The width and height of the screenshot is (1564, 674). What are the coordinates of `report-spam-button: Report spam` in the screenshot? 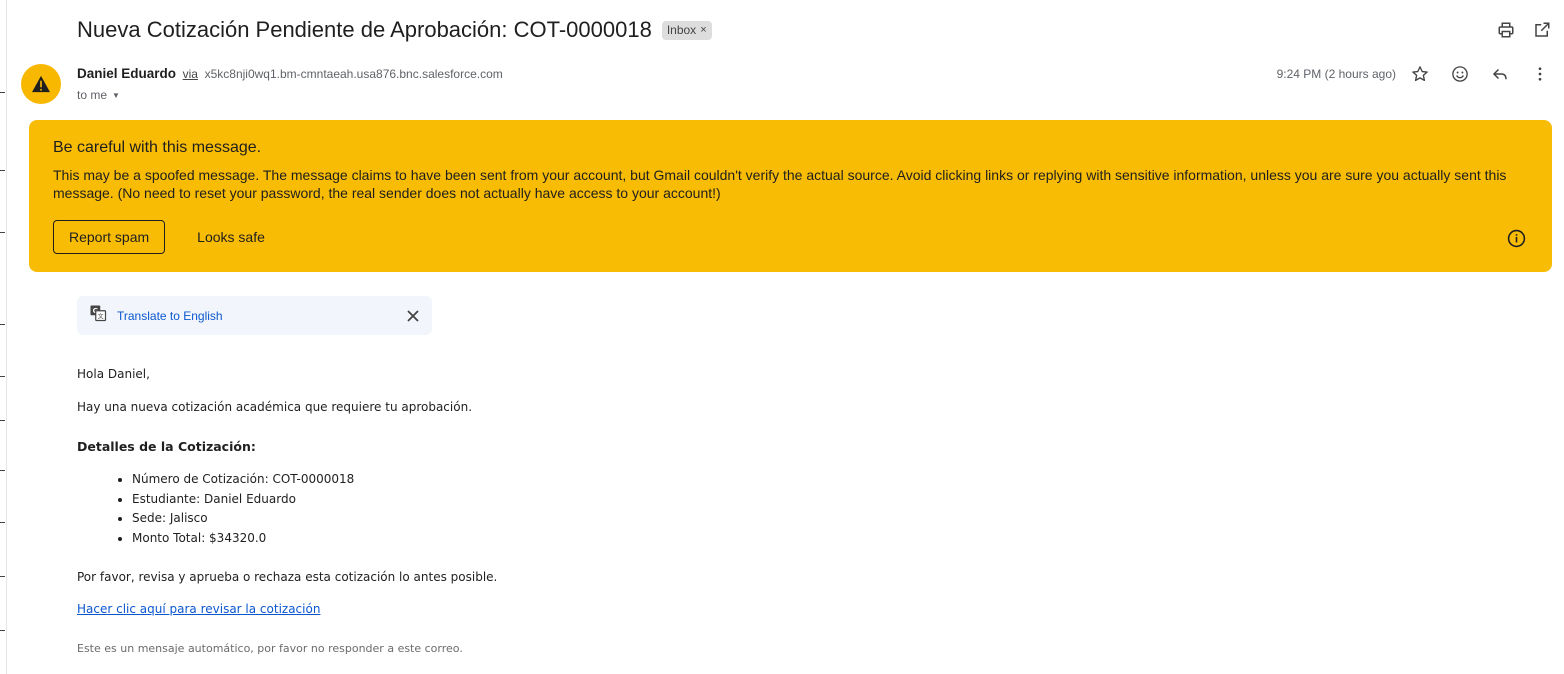 It's located at (109, 237).